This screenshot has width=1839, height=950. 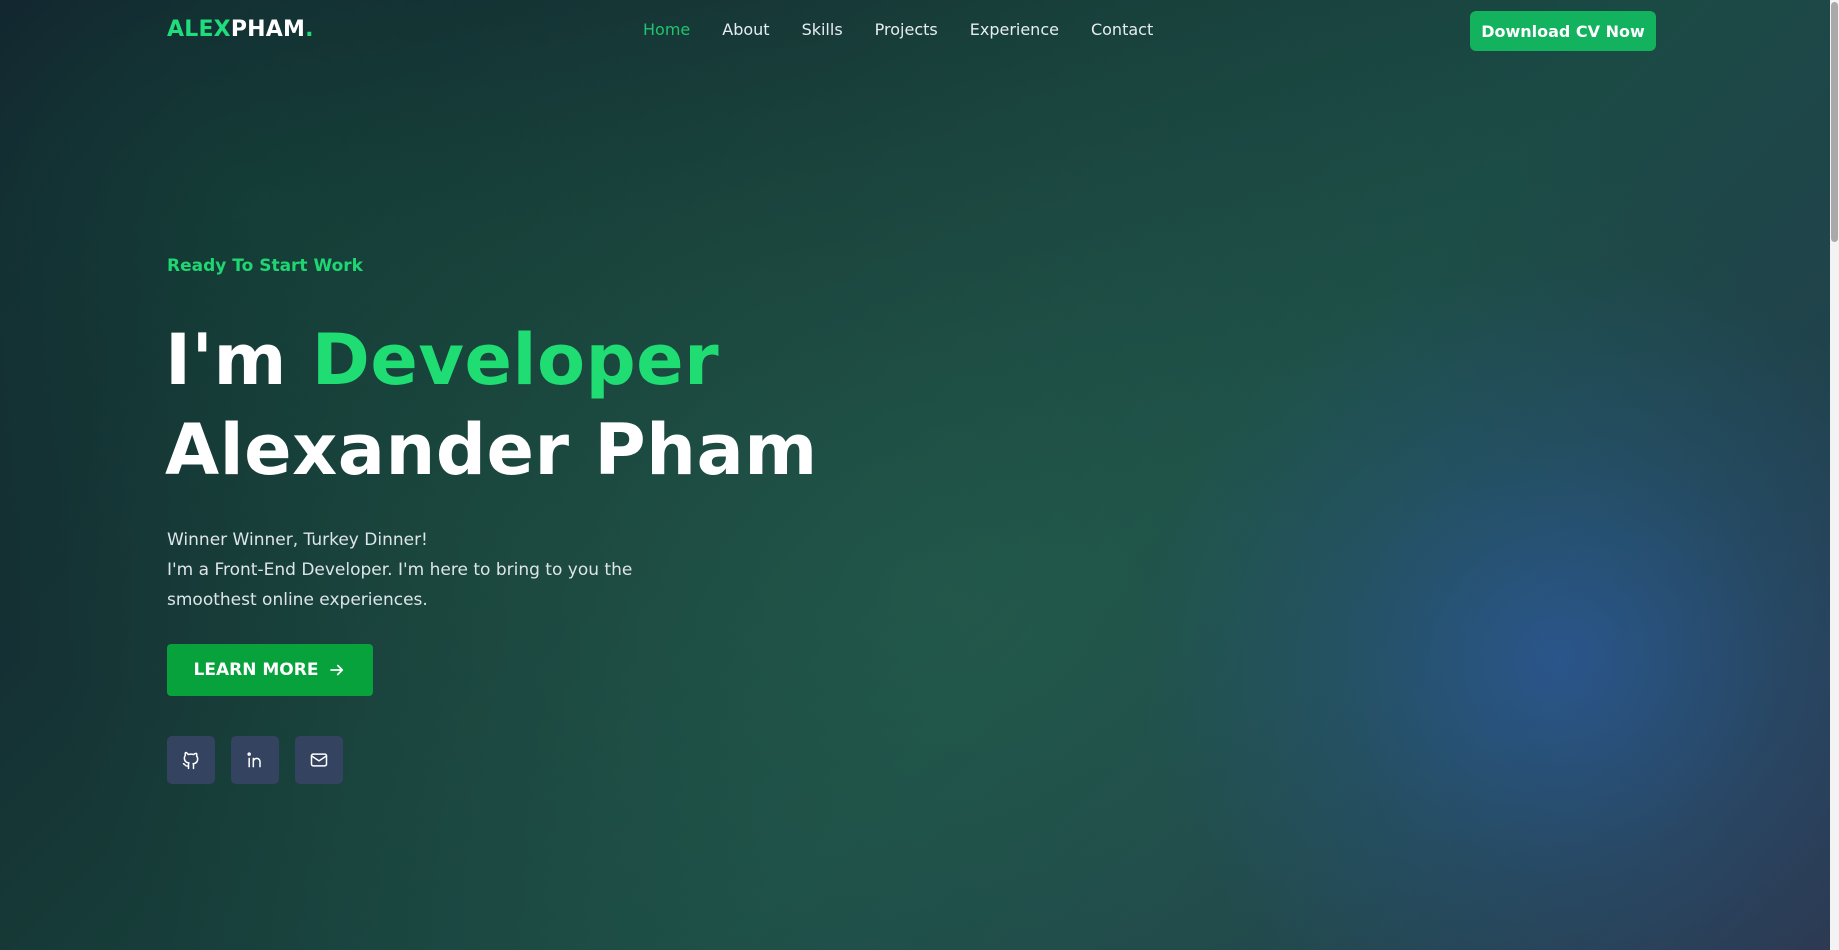 What do you see at coordinates (238, 360) in the screenshot?
I see `heading-prefix: I'm` at bounding box center [238, 360].